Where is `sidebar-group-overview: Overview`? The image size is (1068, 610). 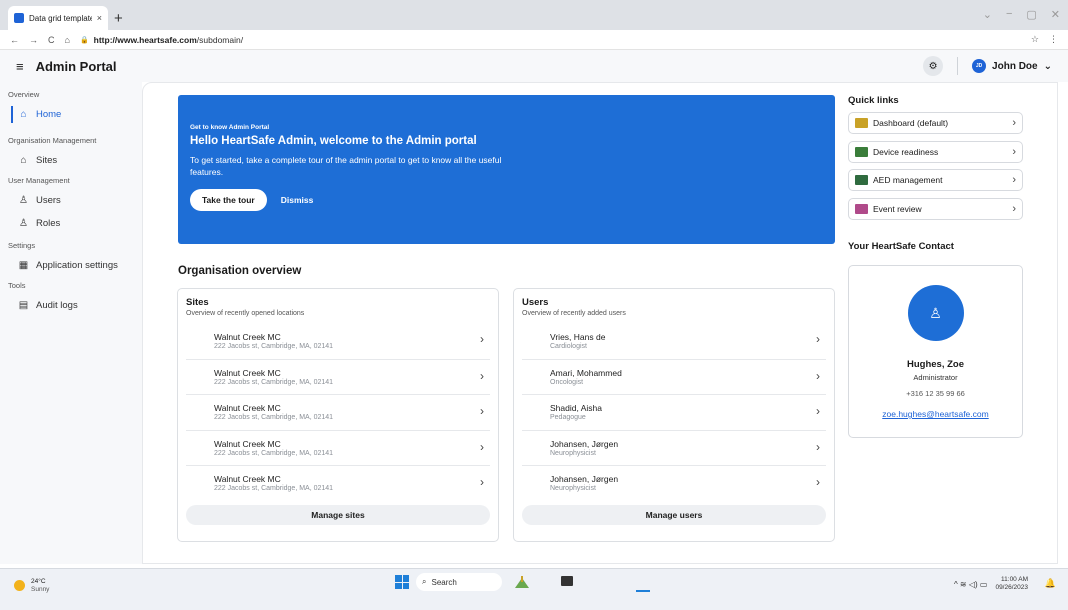
sidebar-group-overview: Overview is located at coordinates (24, 94).